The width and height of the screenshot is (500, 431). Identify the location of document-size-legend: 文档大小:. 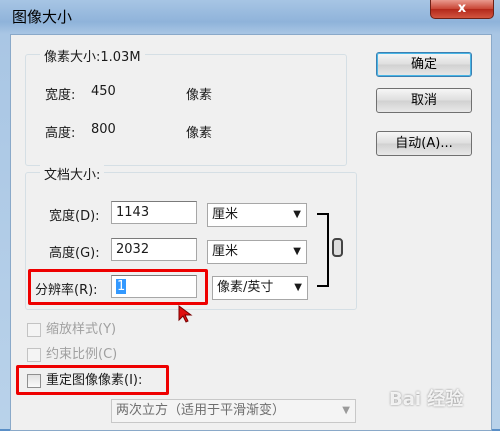
(72, 173).